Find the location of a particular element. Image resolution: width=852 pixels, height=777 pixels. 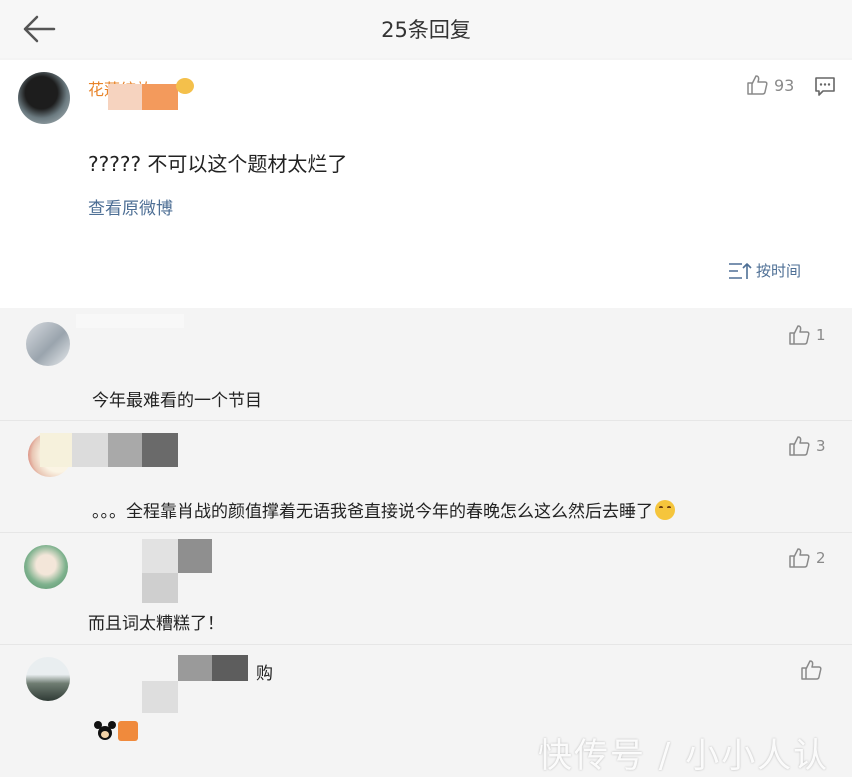

reply-text: 而且词太糟糕了！ is located at coordinates (156, 624).